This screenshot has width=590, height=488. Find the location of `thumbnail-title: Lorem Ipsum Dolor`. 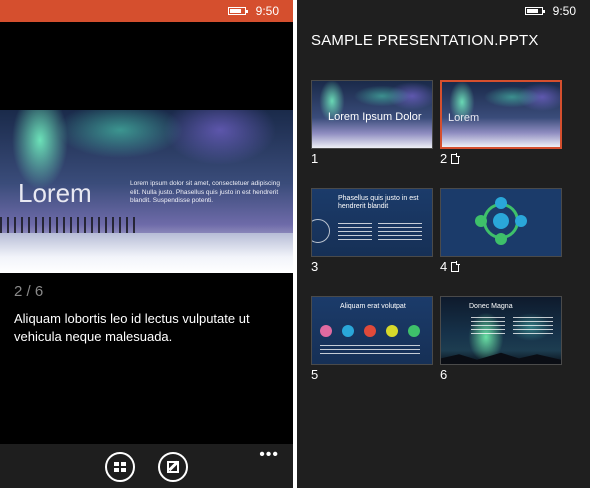

thumbnail-title: Lorem Ipsum Dolor is located at coordinates (375, 117).